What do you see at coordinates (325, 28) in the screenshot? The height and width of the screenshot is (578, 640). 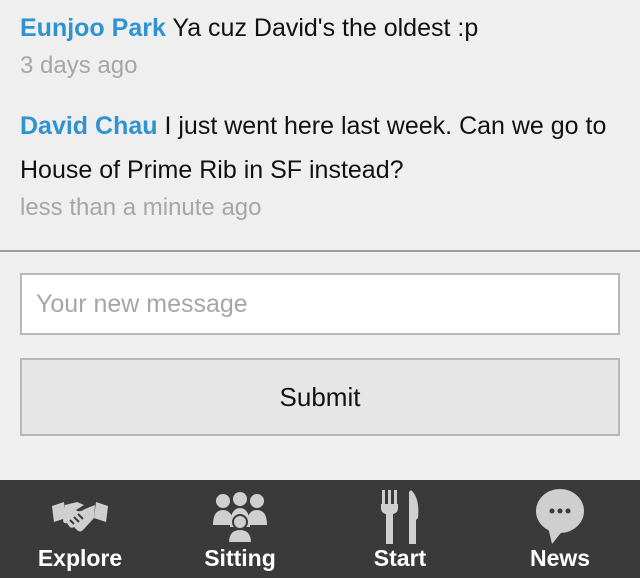 I see `message-text: Ya cuz David's the oldest :p` at bounding box center [325, 28].